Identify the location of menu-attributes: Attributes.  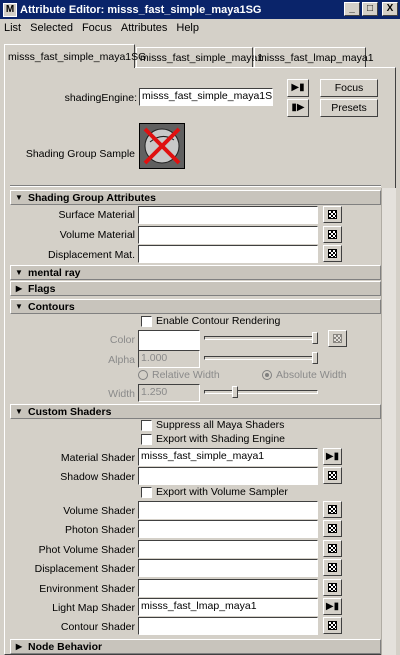
(144, 28).